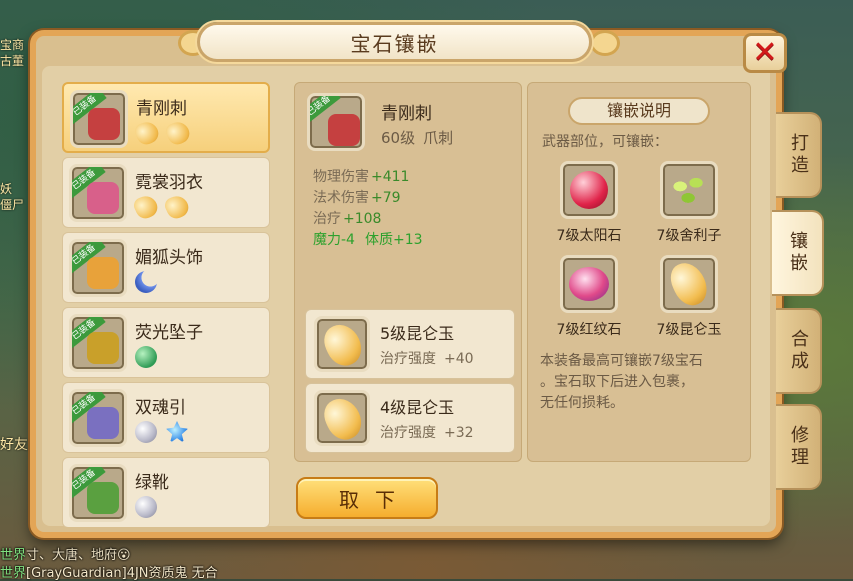 The image size is (853, 581). What do you see at coordinates (765, 53) in the screenshot?
I see `close-button: ✕` at bounding box center [765, 53].